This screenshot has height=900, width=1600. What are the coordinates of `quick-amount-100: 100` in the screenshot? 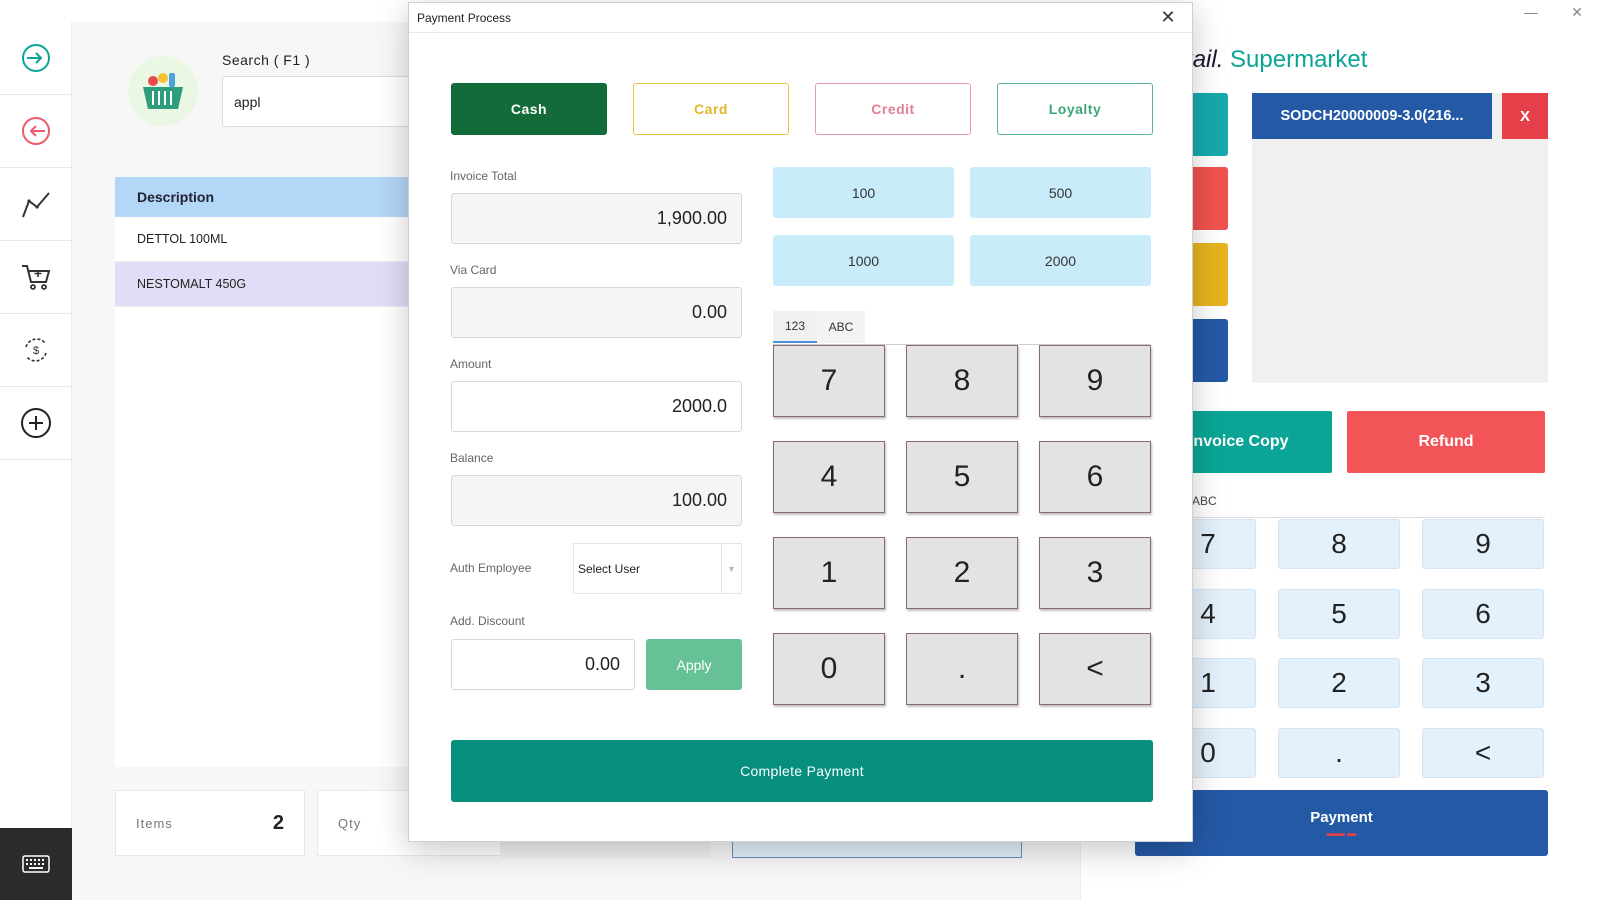 It's located at (863, 192).